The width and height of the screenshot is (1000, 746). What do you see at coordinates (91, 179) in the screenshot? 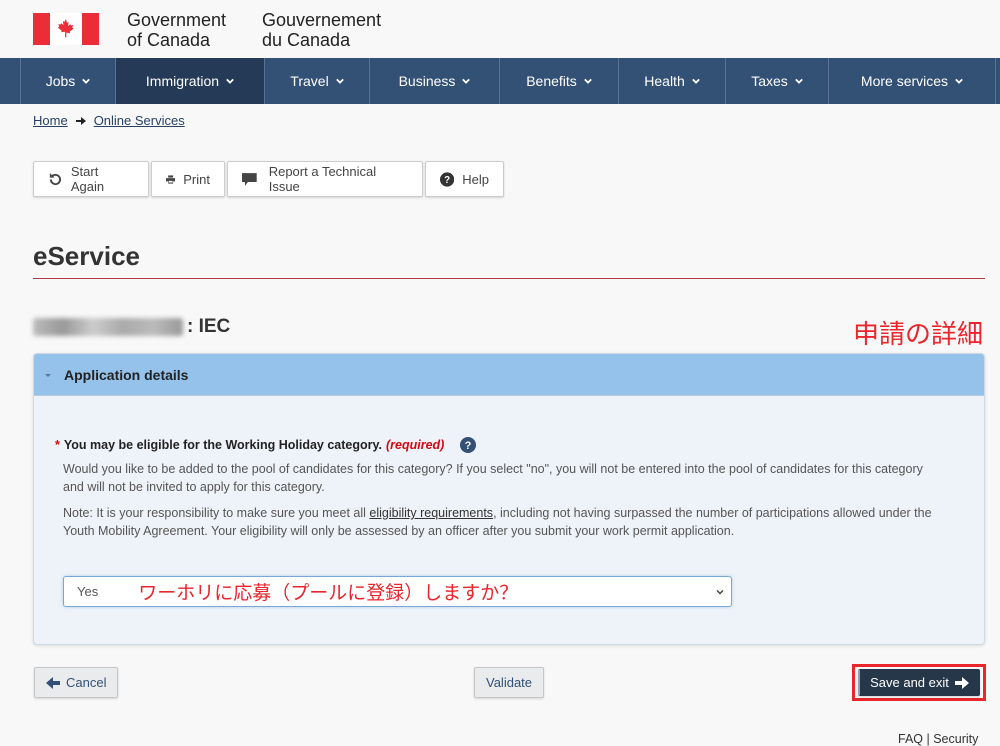
I see `start-again-button: Start Again` at bounding box center [91, 179].